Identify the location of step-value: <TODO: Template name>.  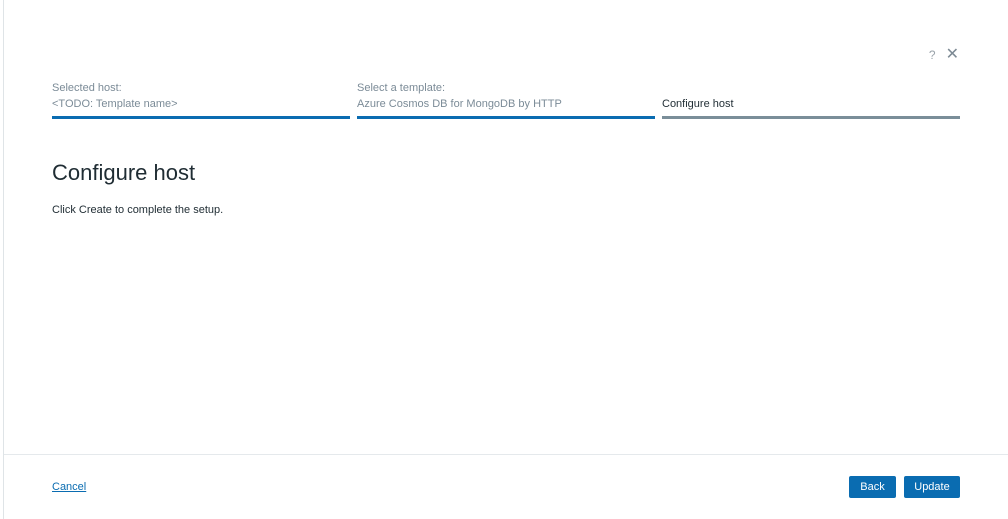
(115, 104).